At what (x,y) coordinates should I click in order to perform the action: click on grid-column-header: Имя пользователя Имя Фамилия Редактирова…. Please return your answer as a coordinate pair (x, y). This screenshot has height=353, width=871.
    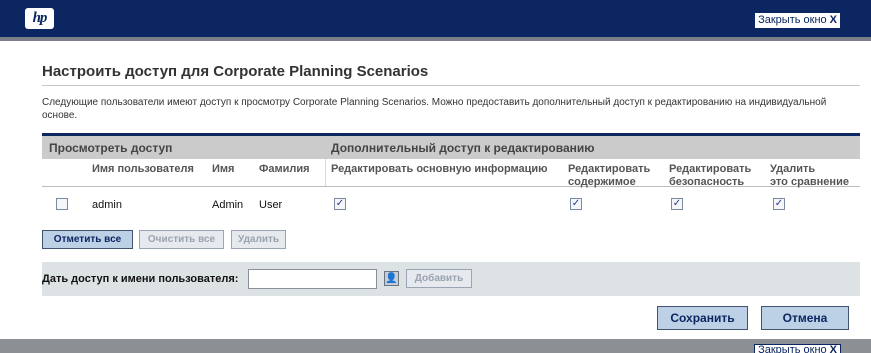
    Looking at the image, I should click on (451, 173).